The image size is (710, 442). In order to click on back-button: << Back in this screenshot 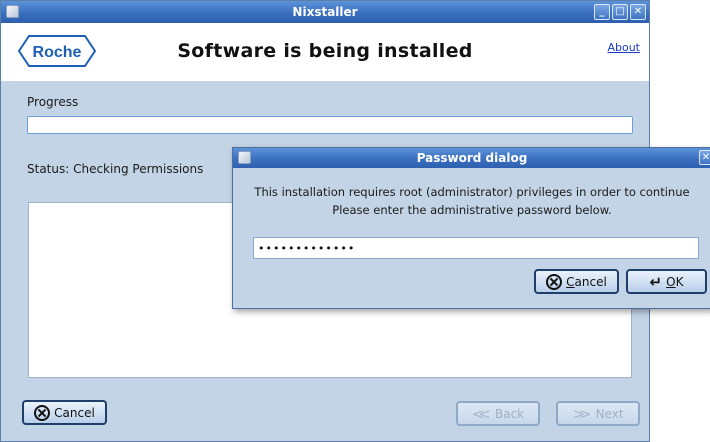, I will do `click(498, 413)`.